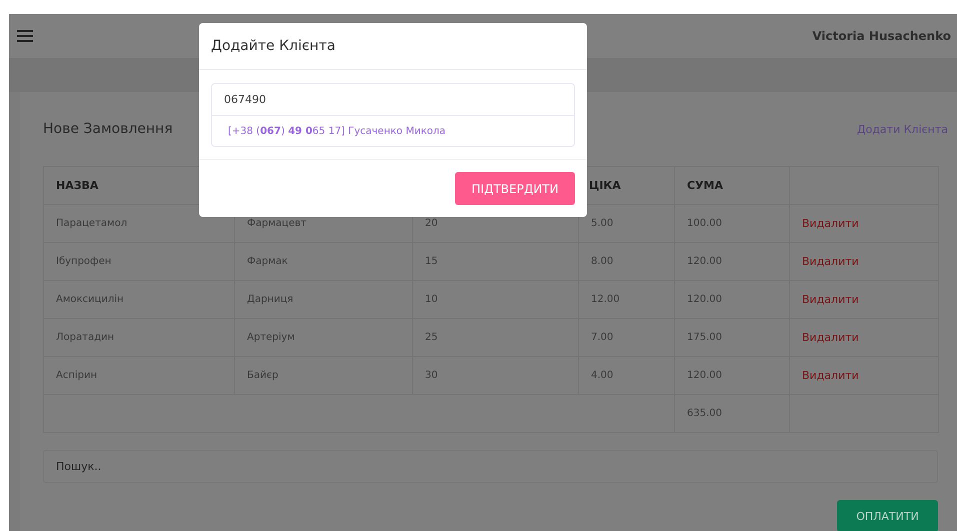  I want to click on client-search-combo: 067490 [+38 (067) 49 065 17] Гусаченко Микола, so click(393, 115).